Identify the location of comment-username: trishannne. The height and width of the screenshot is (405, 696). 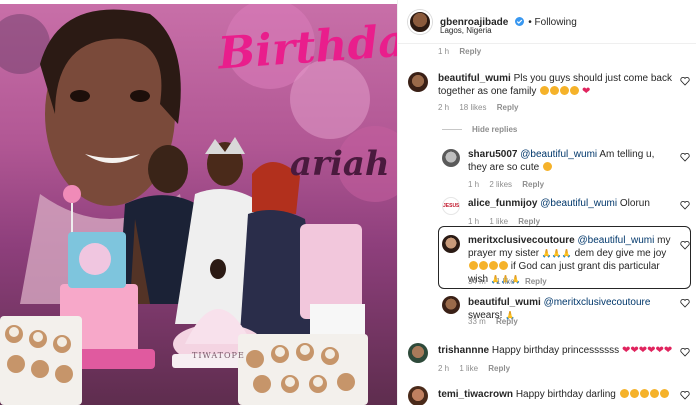
(463, 350).